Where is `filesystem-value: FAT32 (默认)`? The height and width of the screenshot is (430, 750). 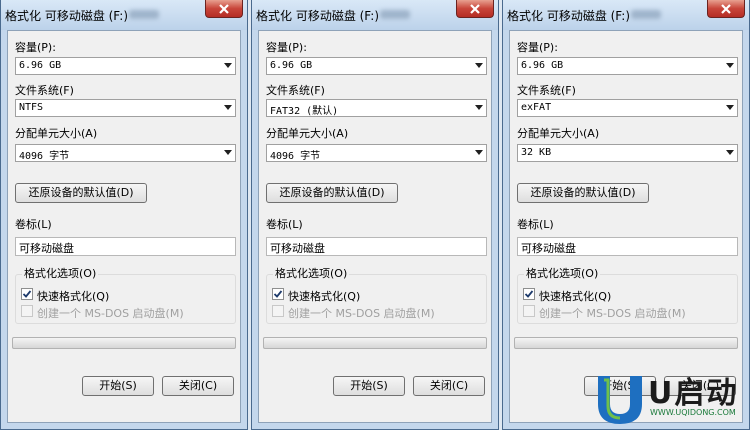
filesystem-value: FAT32 (默认) is located at coordinates (304, 111).